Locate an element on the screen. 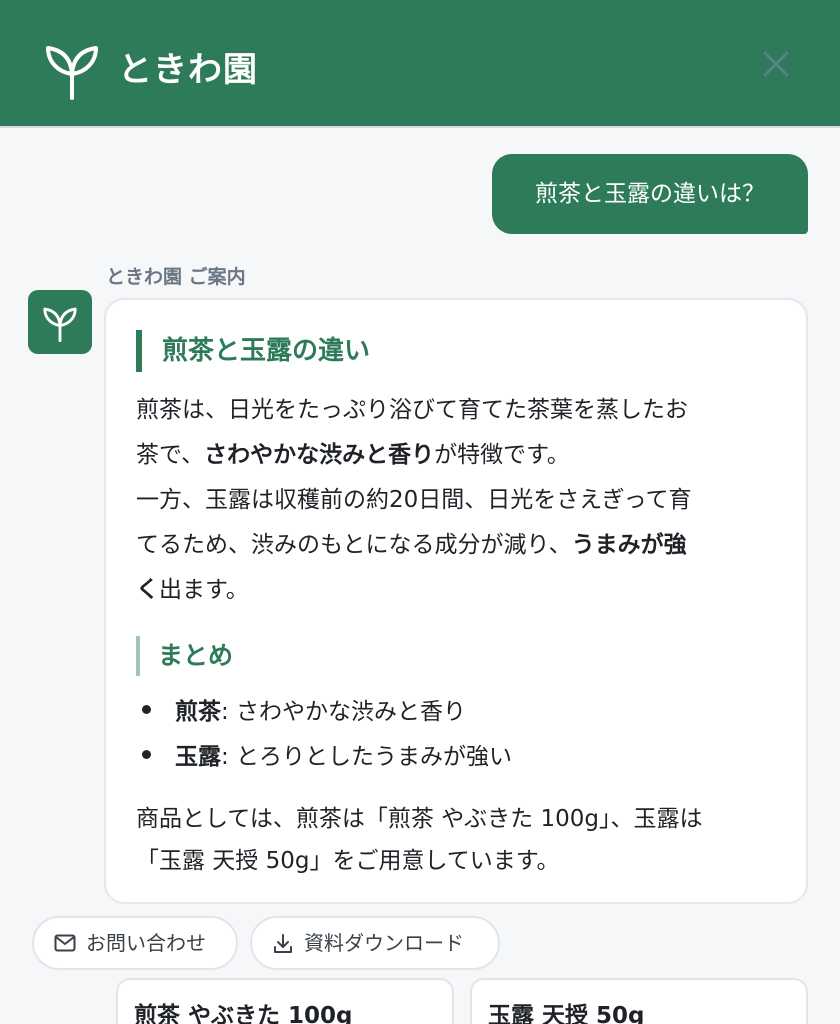 The image size is (840, 1024). answer-heading: 煎茶と玉露の違い is located at coordinates (253, 351).